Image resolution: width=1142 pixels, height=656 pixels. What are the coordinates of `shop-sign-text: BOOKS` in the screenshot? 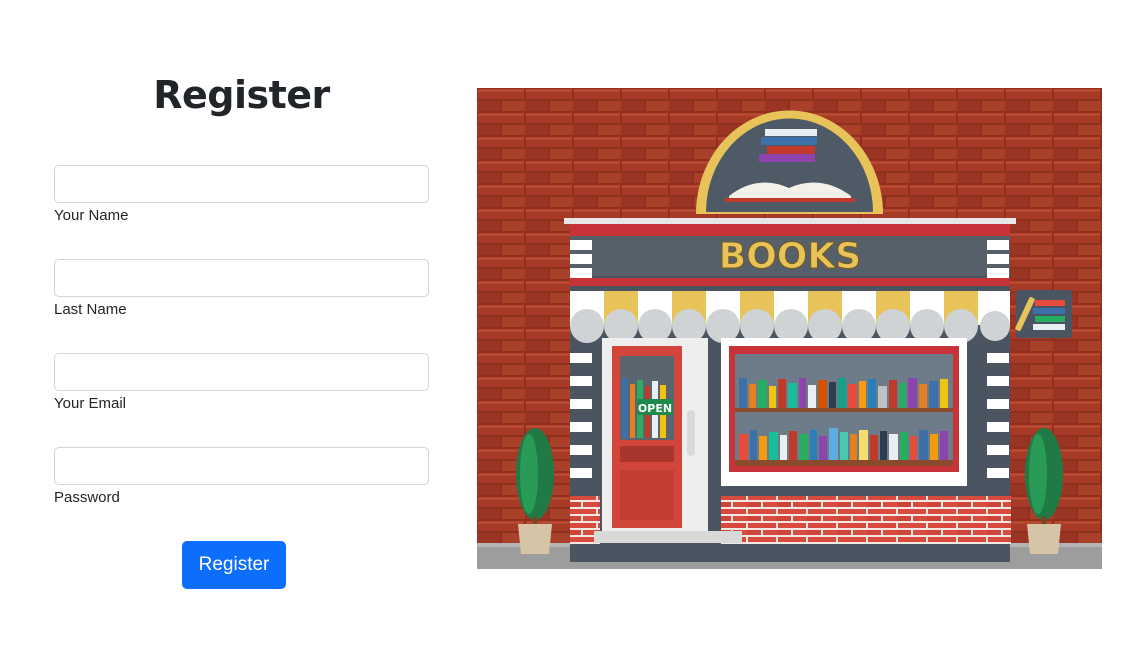 It's located at (790, 256).